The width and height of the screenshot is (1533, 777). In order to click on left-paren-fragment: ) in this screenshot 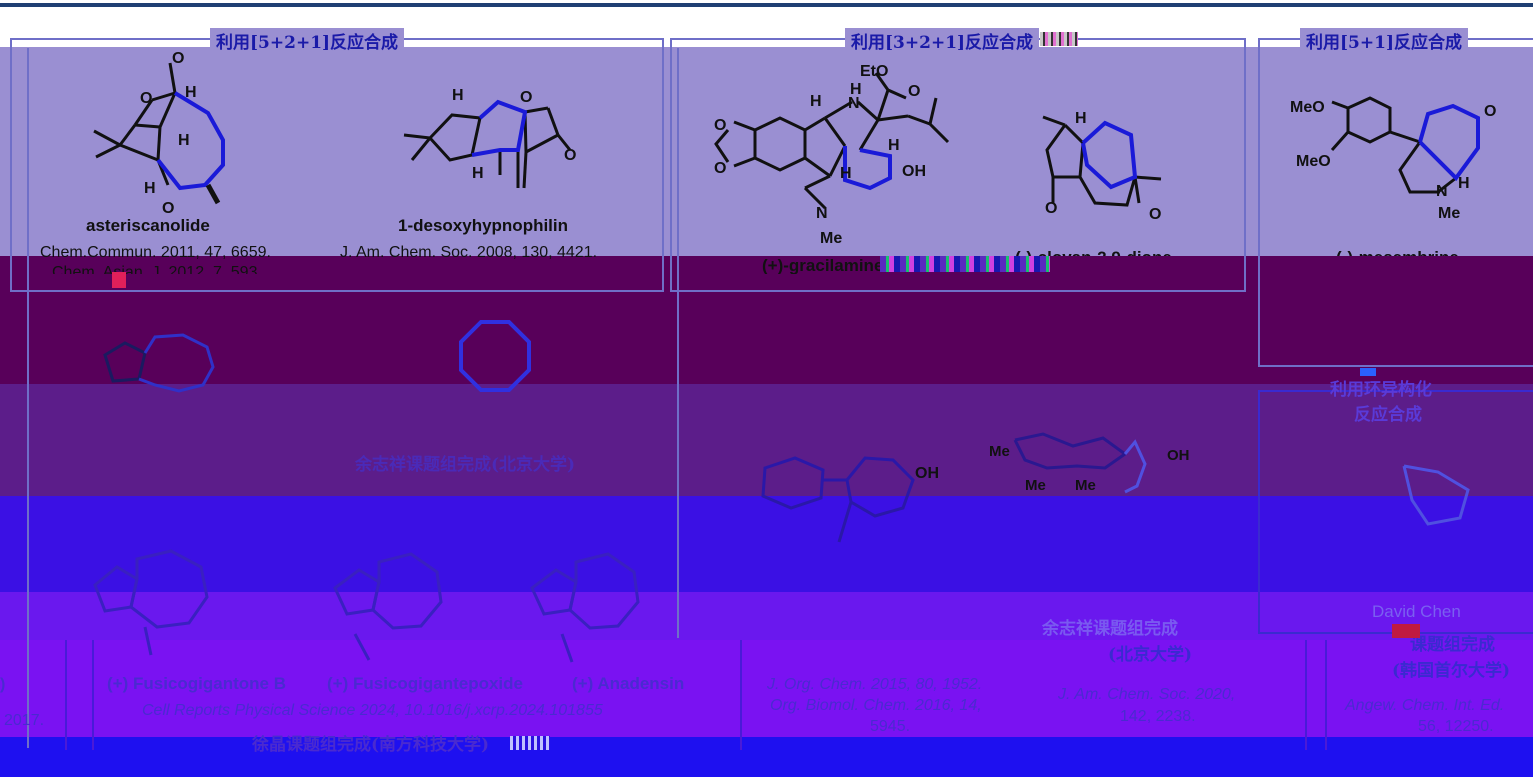, I will do `click(3, 684)`.